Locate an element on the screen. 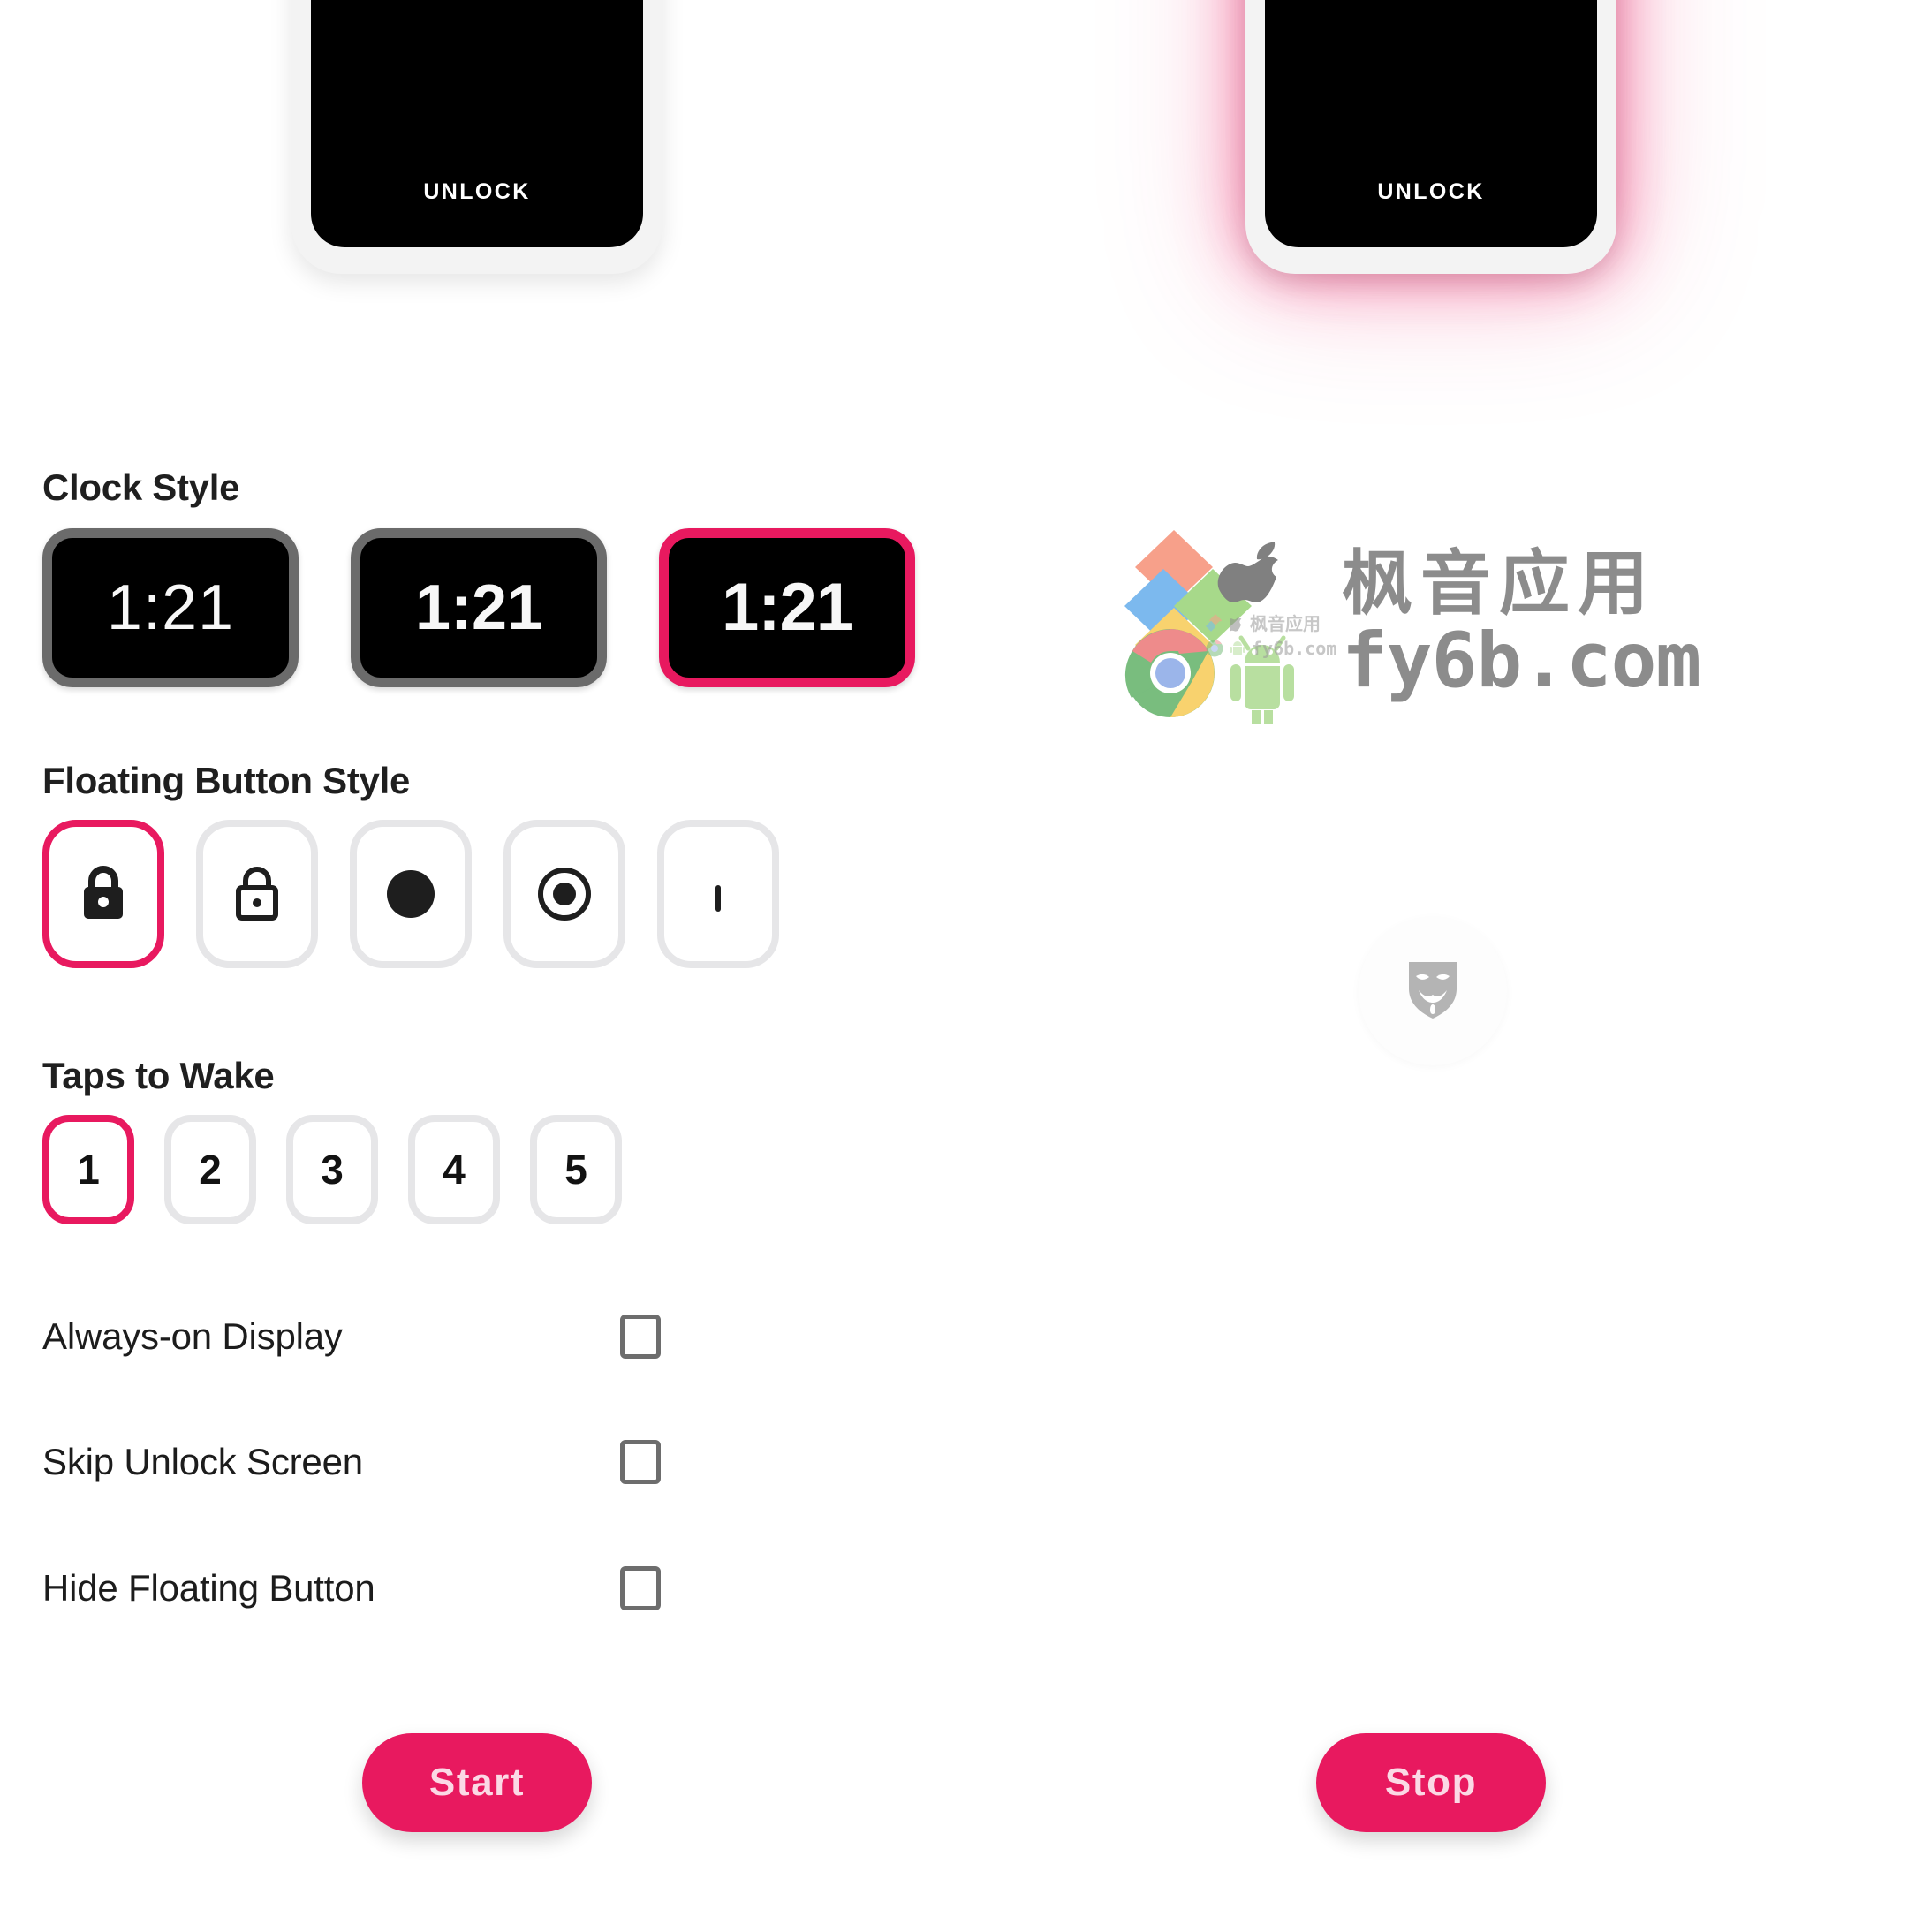 The image size is (1908, 1932). stop-button: Stop is located at coordinates (1431, 1783).